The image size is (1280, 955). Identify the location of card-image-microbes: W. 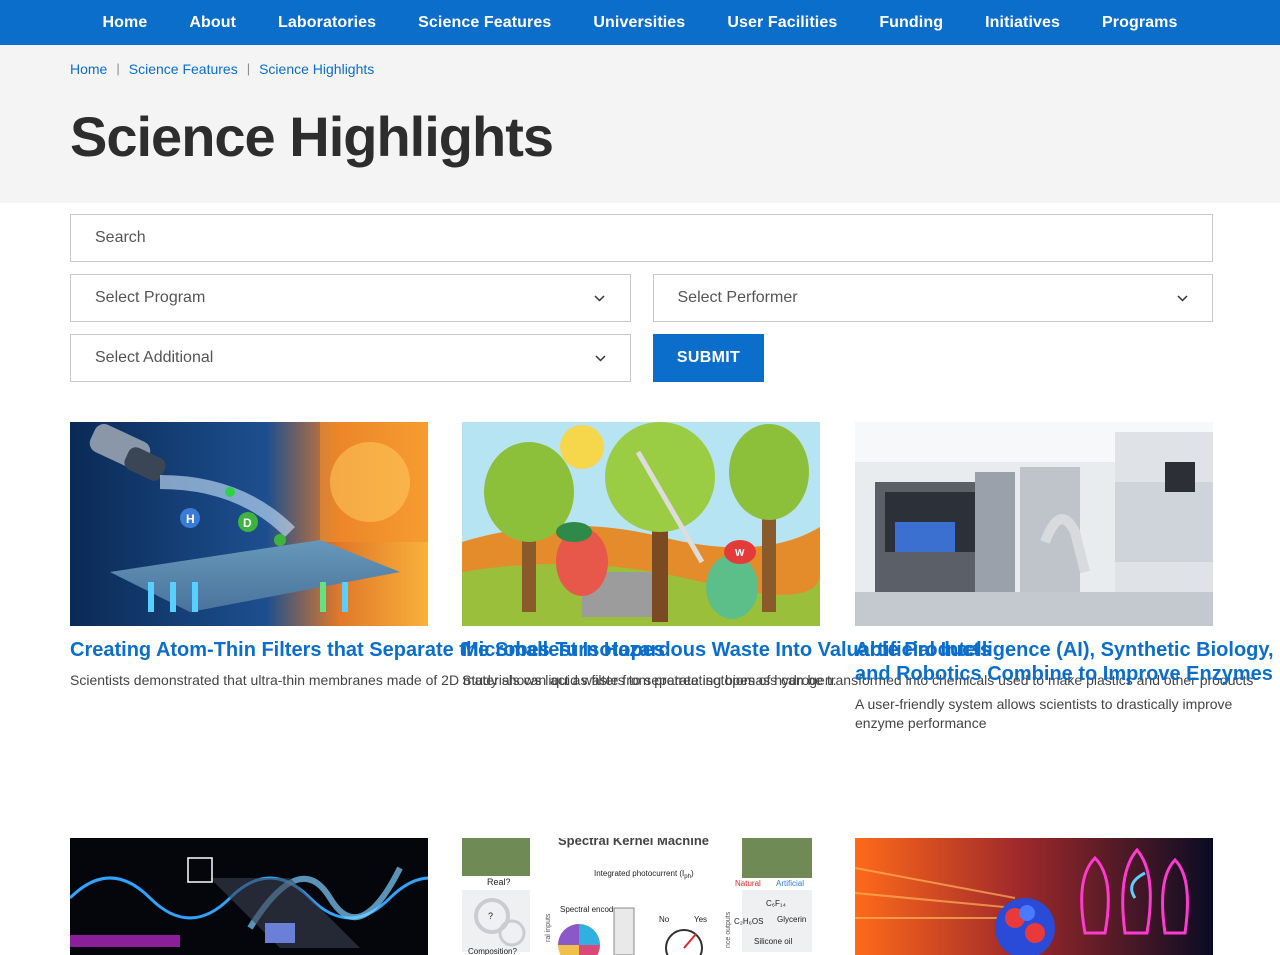
(641, 524).